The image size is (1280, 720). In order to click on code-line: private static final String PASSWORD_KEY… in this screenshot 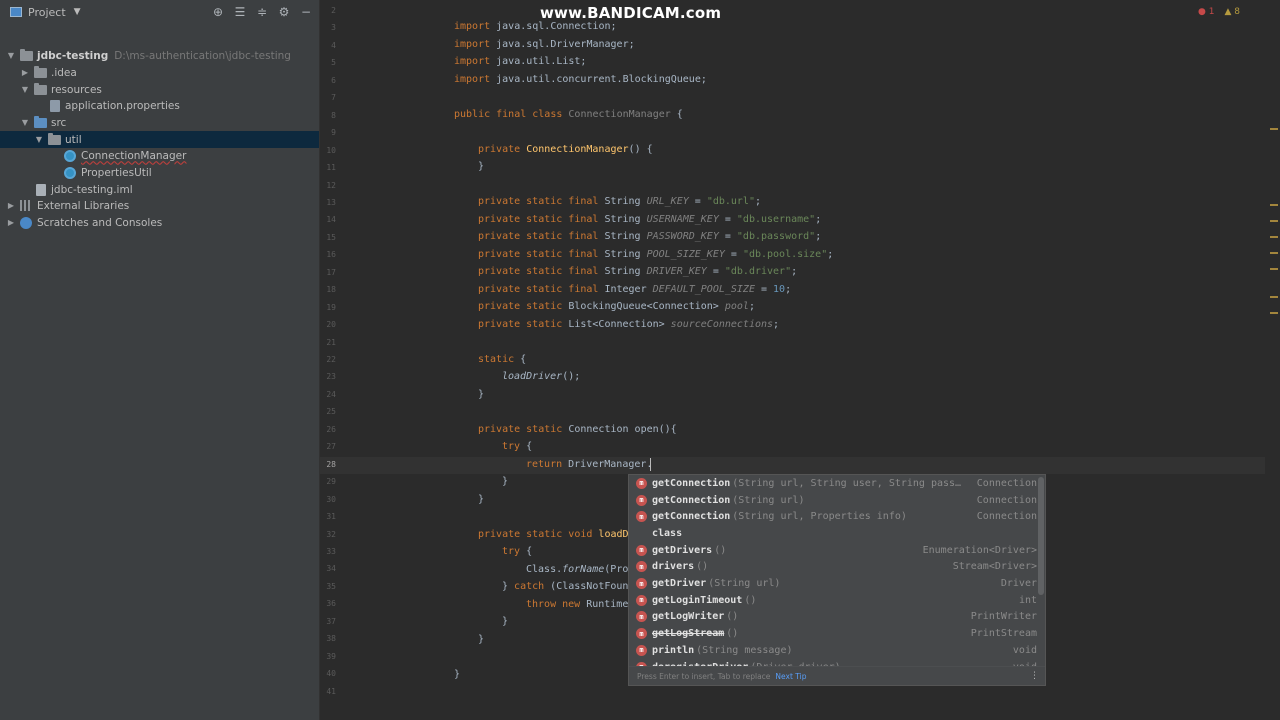, I will do `click(650, 236)`.